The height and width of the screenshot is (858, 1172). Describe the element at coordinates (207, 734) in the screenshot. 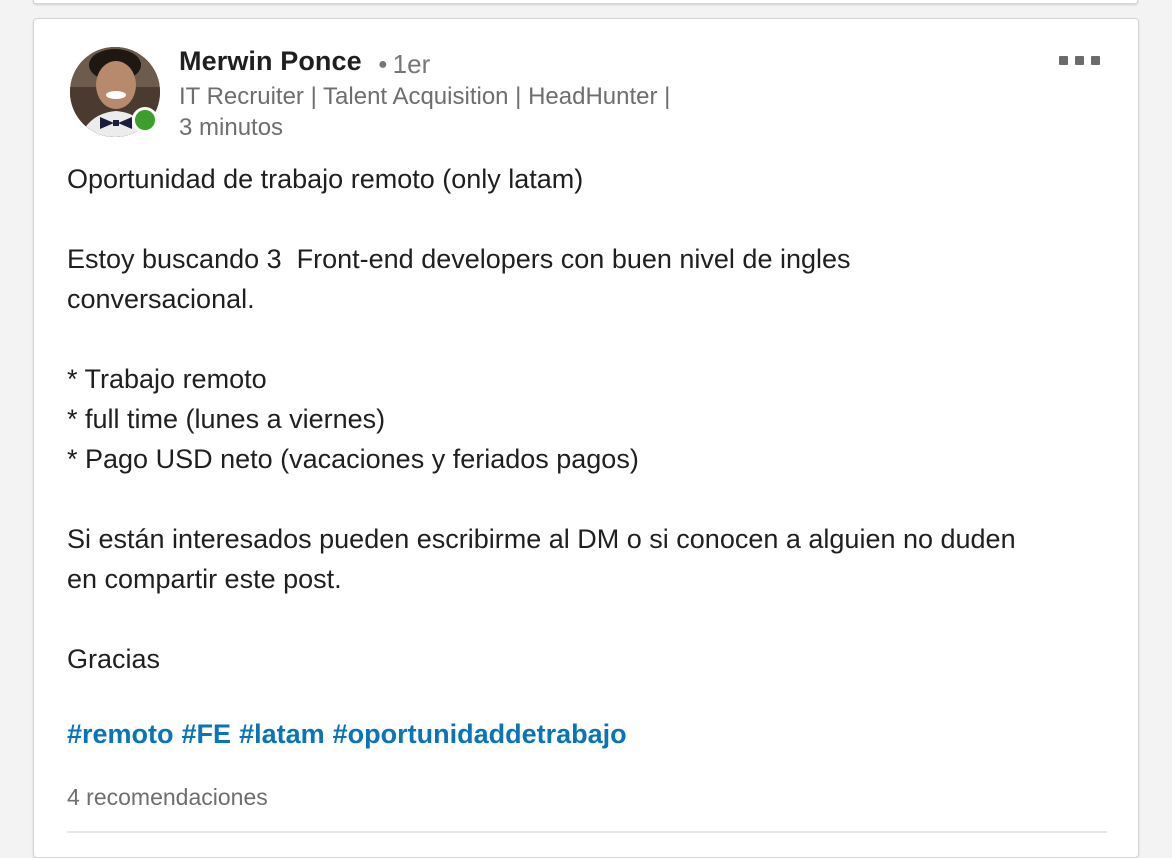

I see `hashtag-link: #FE` at that location.